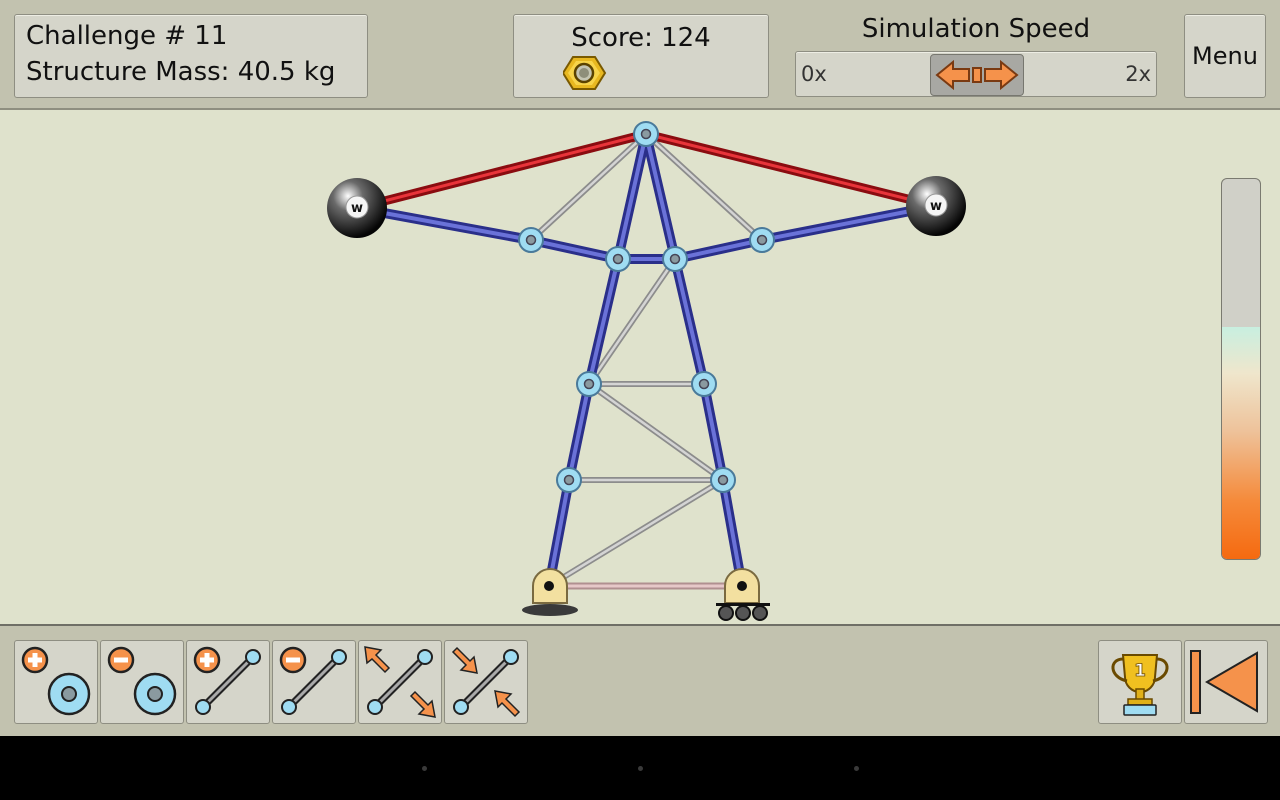  I want to click on weight-right: w, so click(936, 206).